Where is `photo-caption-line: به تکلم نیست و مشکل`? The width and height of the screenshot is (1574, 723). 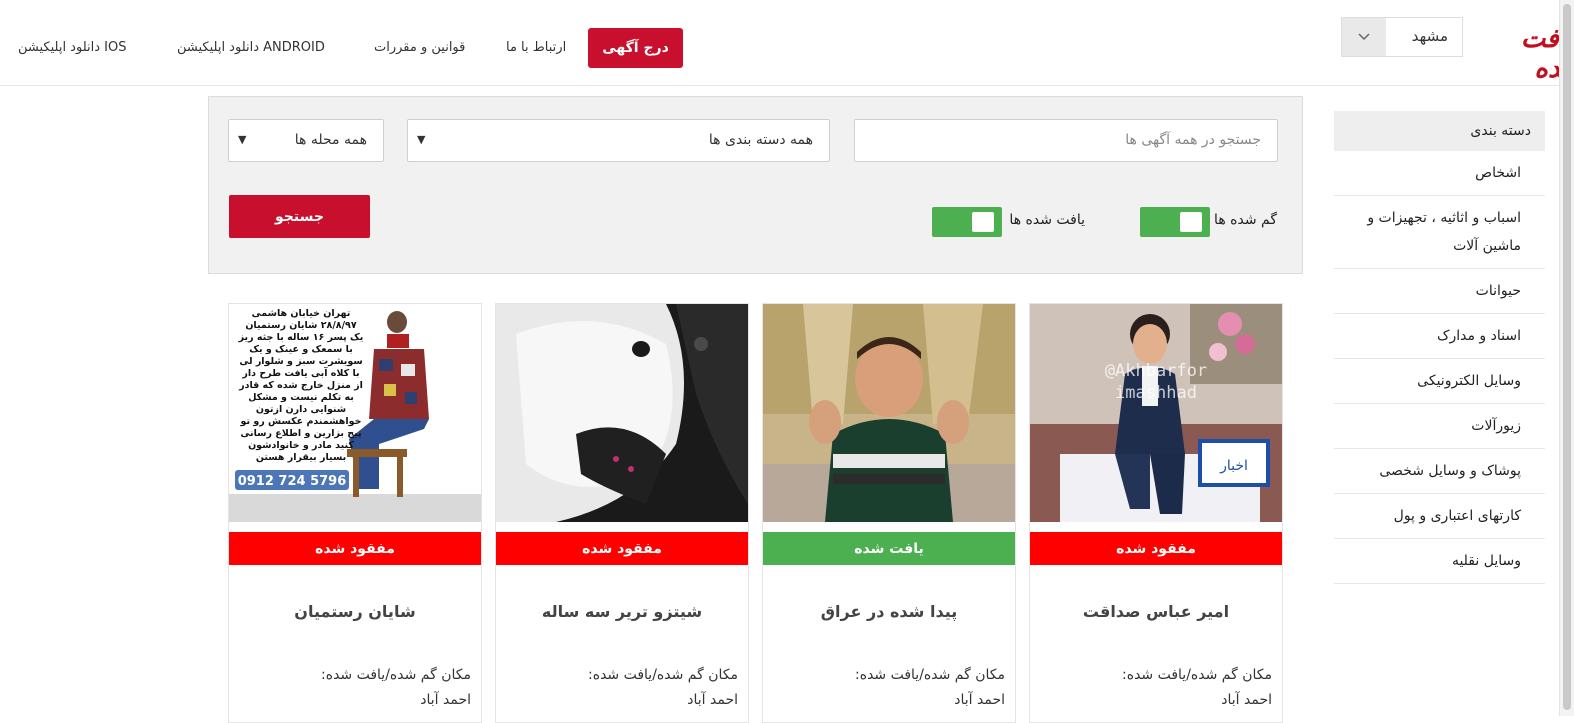 photo-caption-line: به تکلم نیست و مشکل is located at coordinates (301, 397).